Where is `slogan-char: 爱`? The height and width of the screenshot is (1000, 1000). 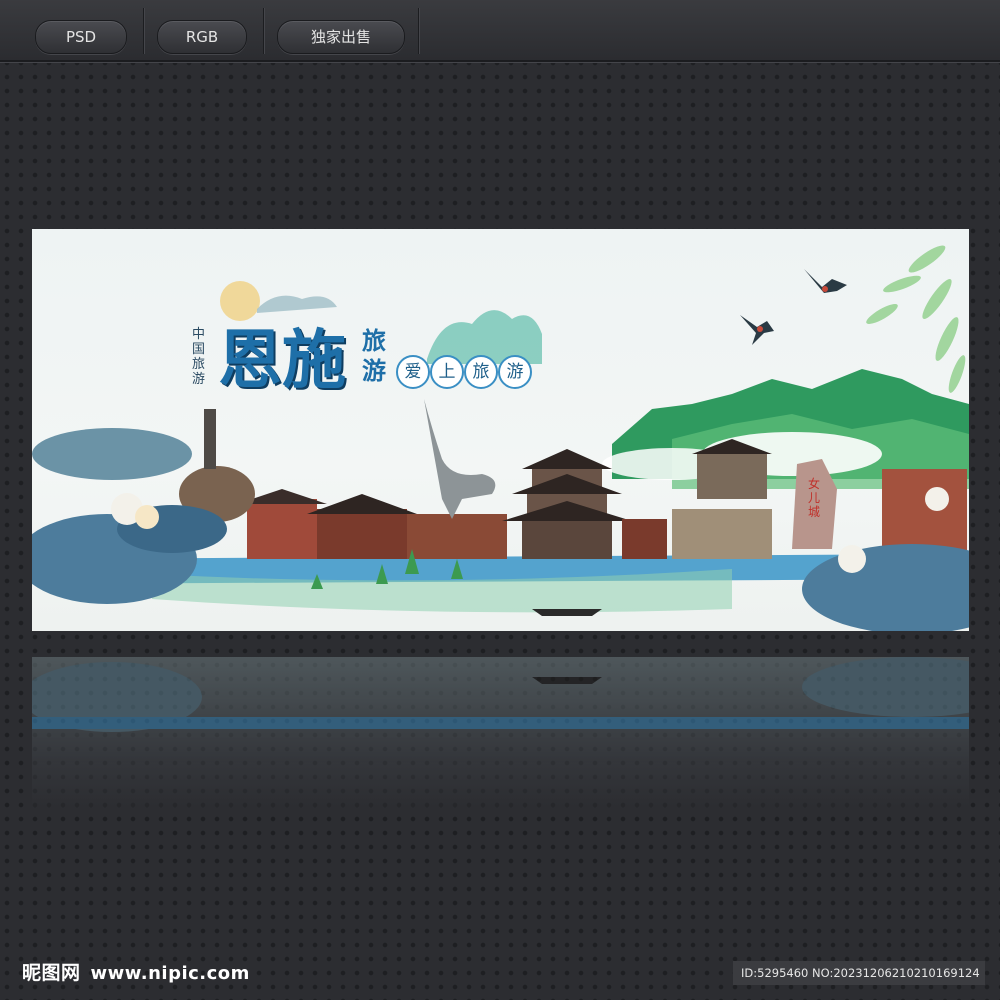
slogan-char: 爱 is located at coordinates (413, 372).